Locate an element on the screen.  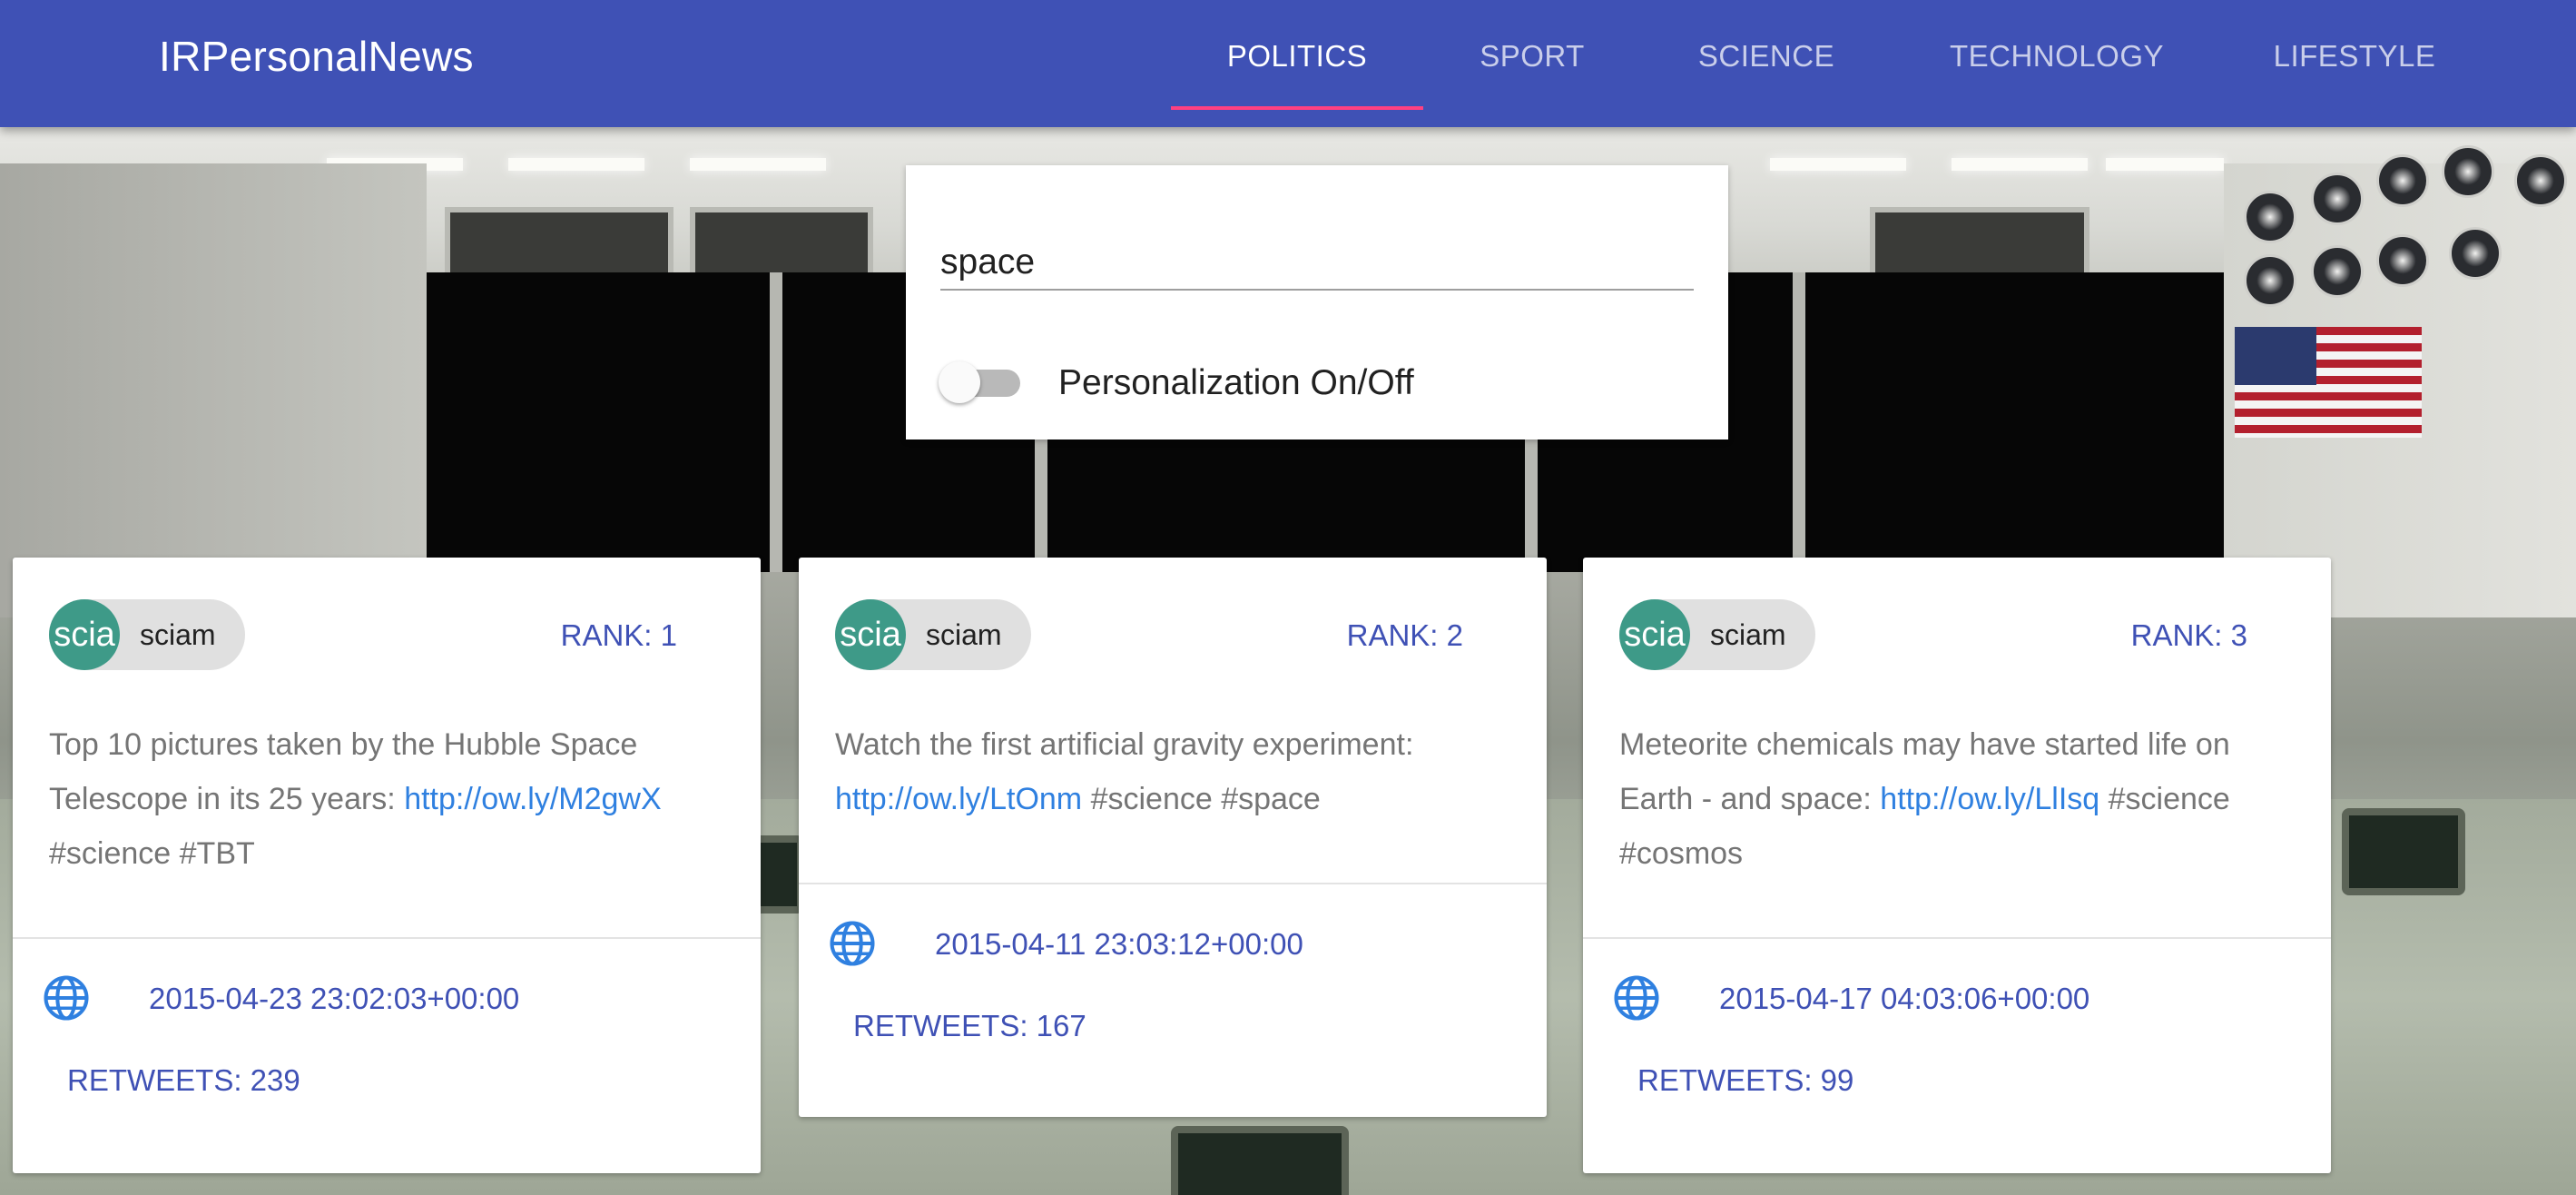
tweet-text-after: #science #TBT is located at coordinates (152, 853).